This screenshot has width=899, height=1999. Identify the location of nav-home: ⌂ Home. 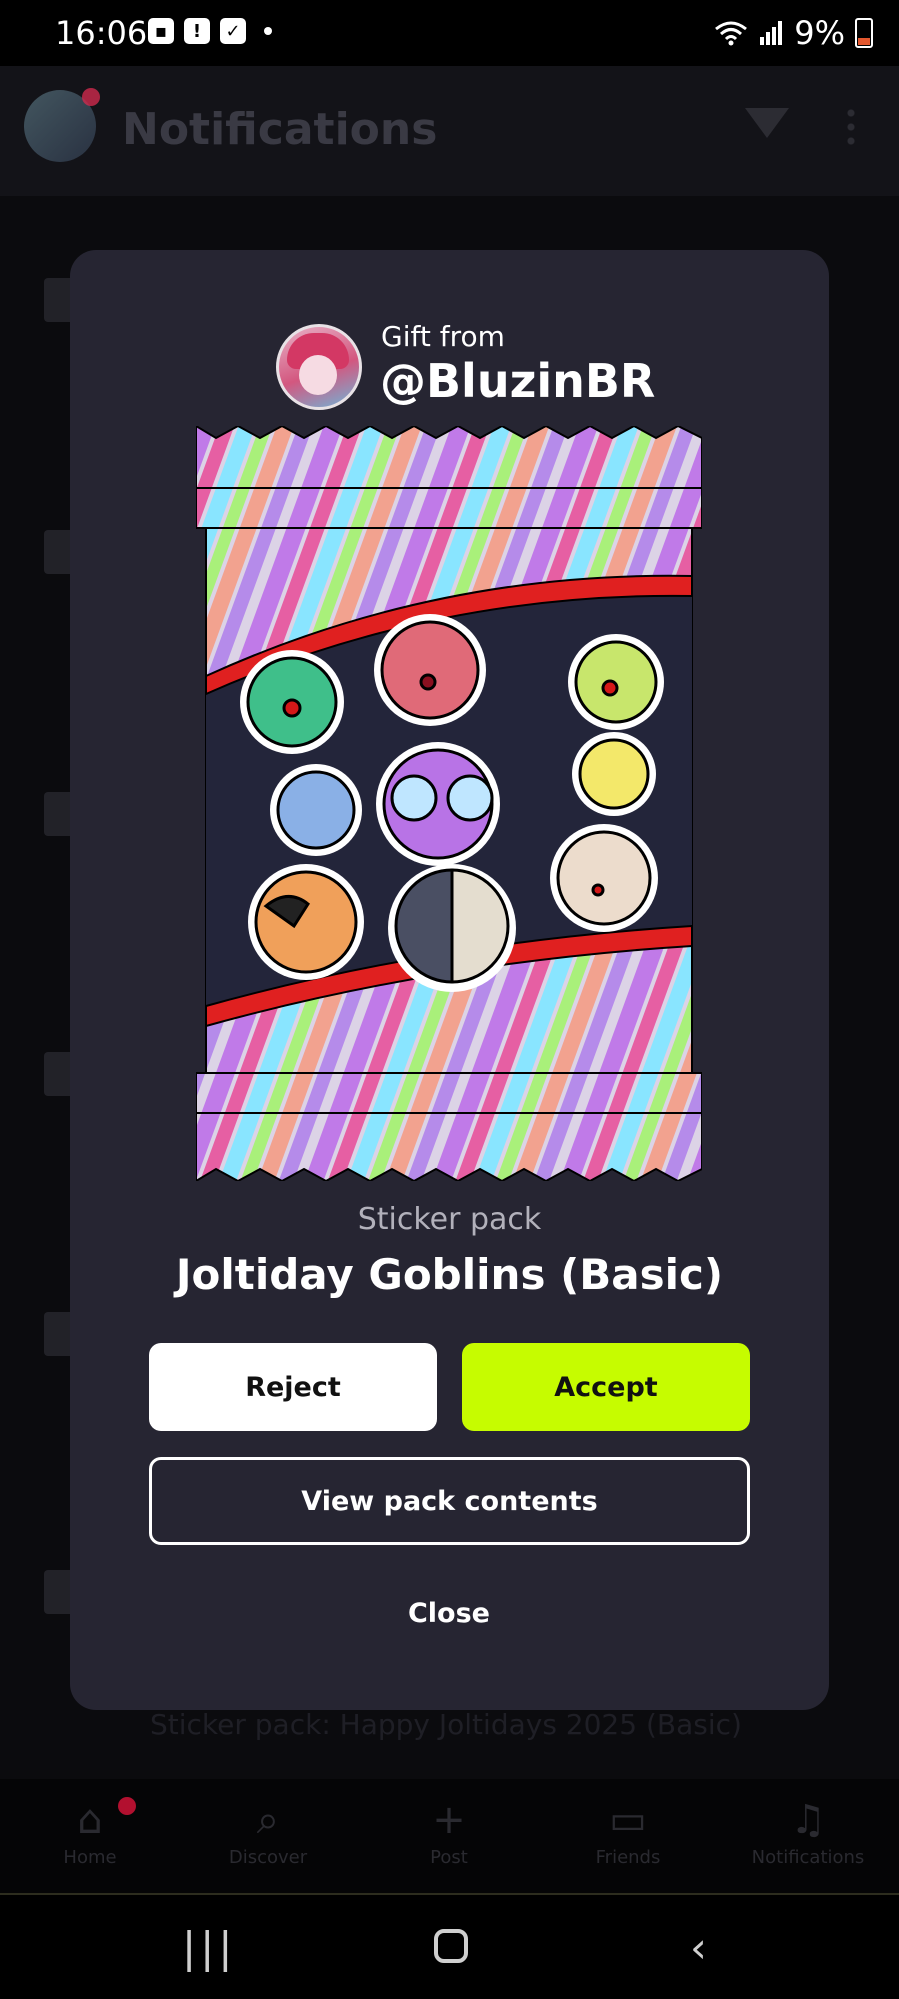
(90, 1832).